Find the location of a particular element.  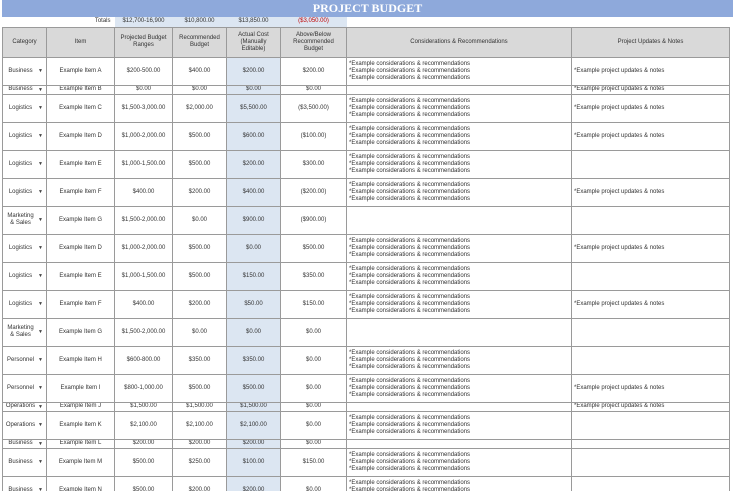

recommended-cell: $2,000.00 is located at coordinates (199, 108).